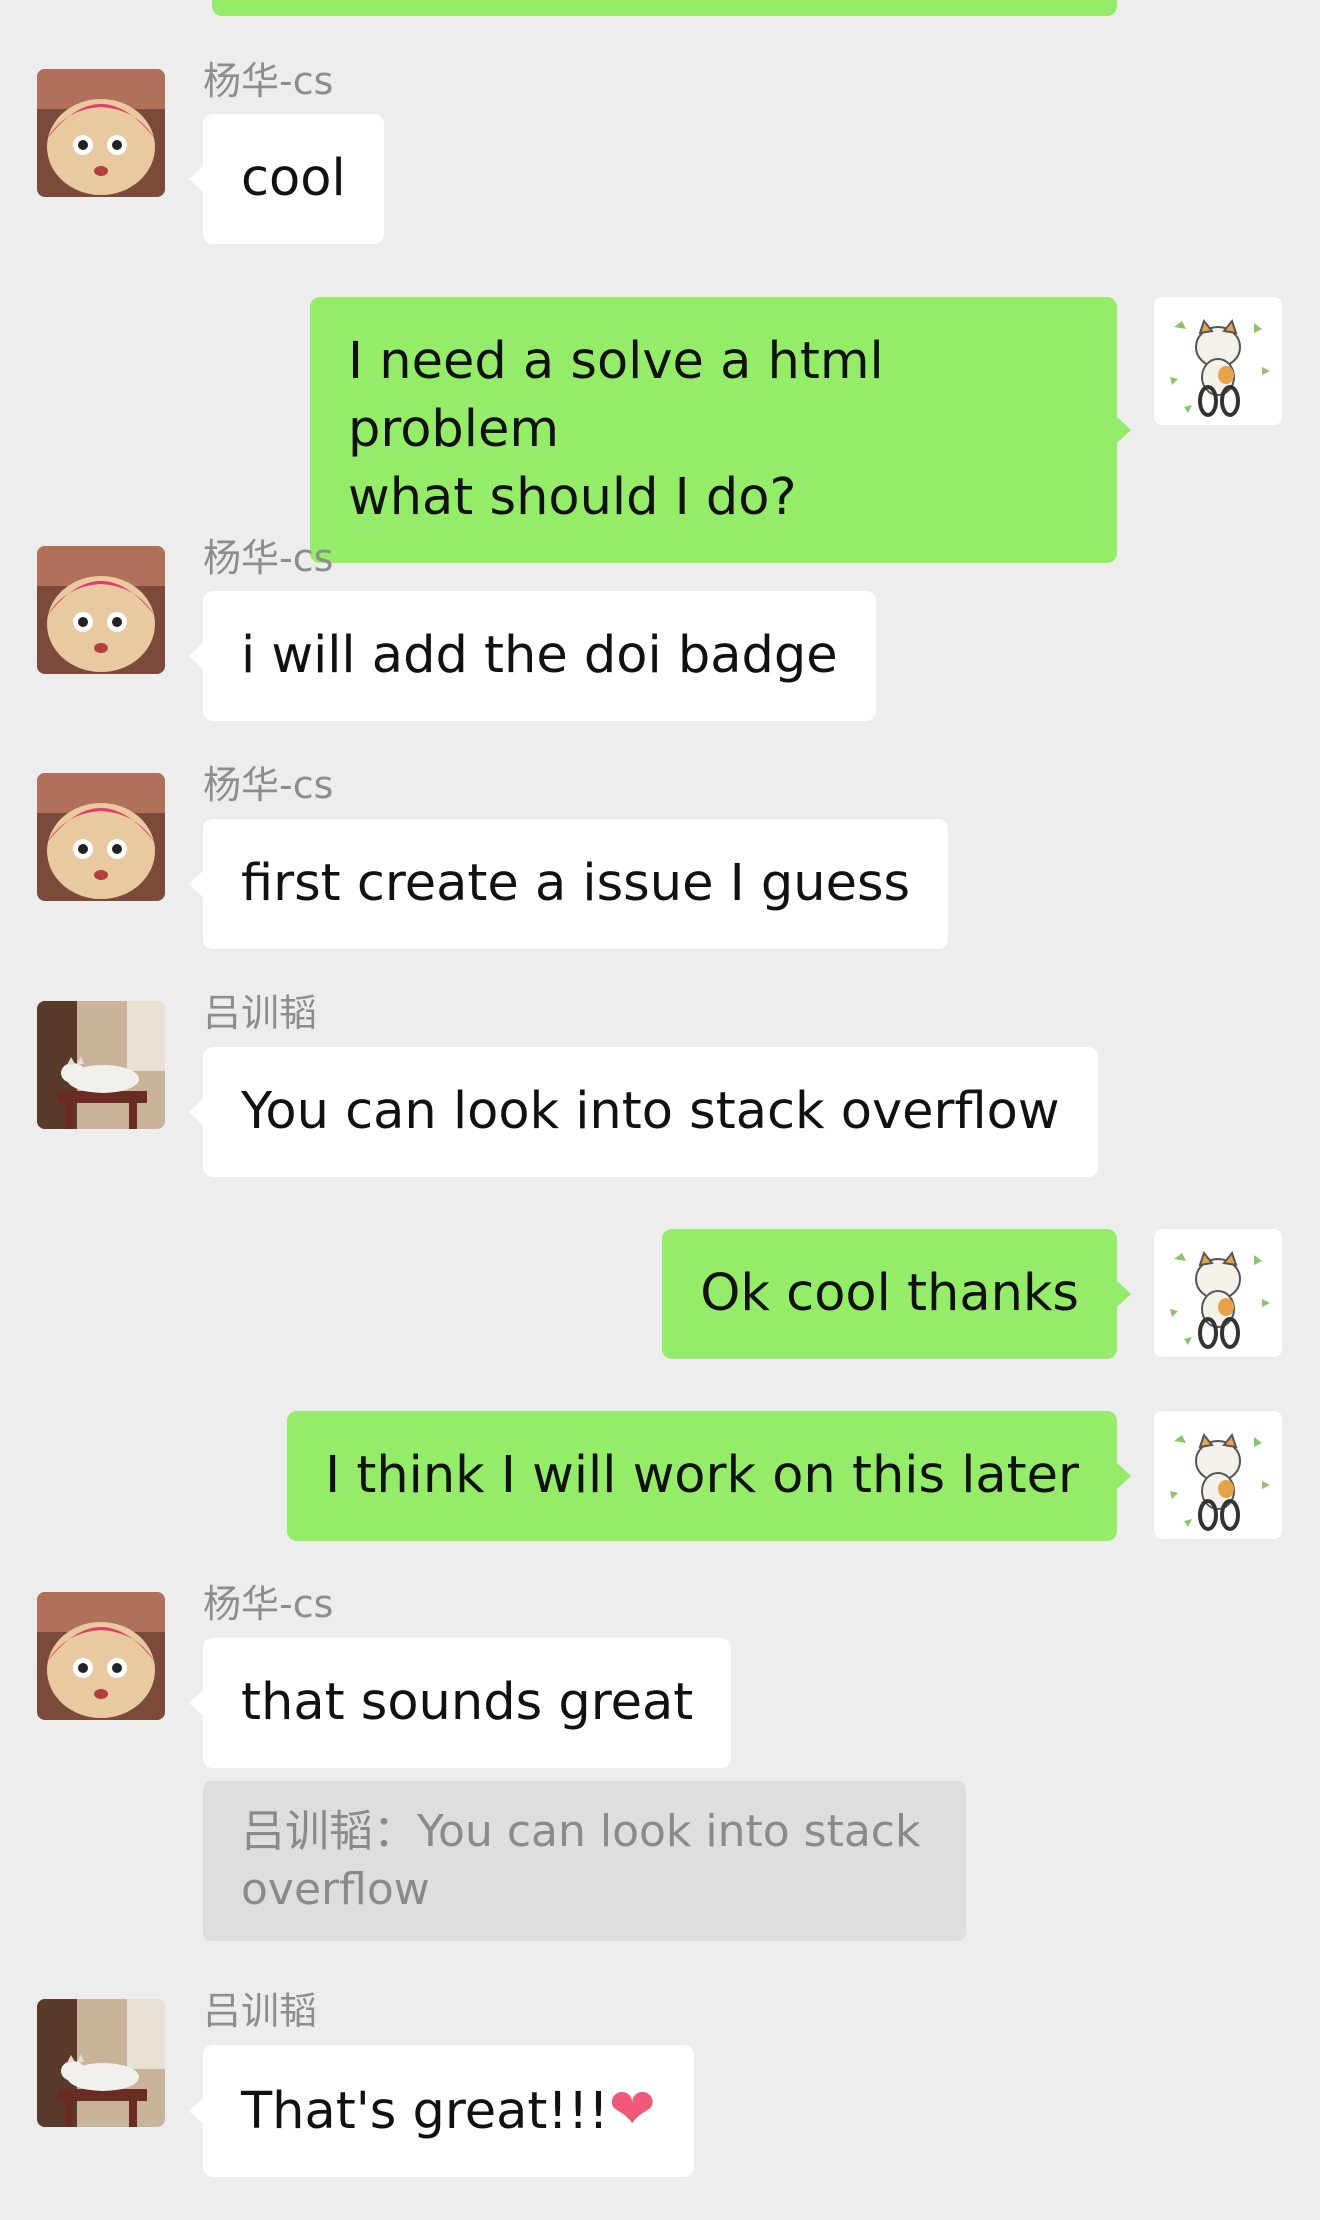 This screenshot has width=1320, height=2220. What do you see at coordinates (584, 1861) in the screenshot?
I see `quoted-message: 吕训韬：You can look into stack overflow` at bounding box center [584, 1861].